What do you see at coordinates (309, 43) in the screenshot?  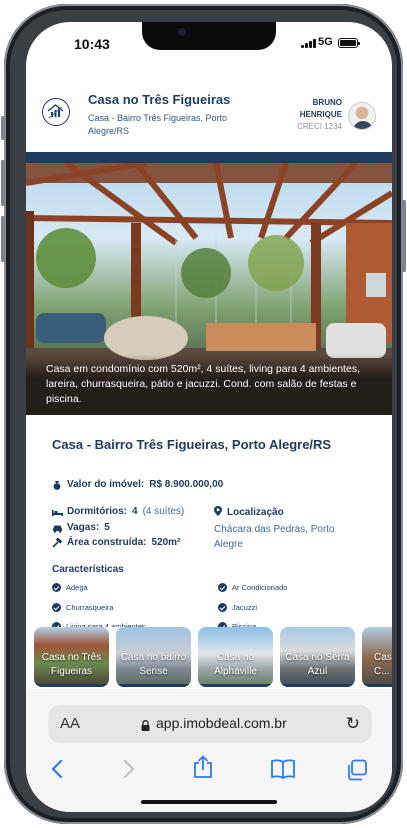 I see `signal-icon` at bounding box center [309, 43].